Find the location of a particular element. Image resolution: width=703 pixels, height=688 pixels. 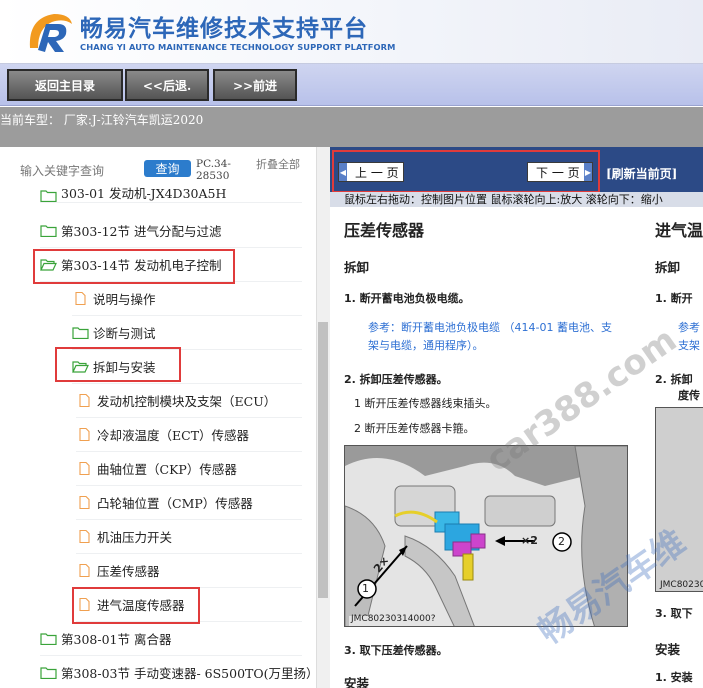

prev-page-label: 上 一 页 is located at coordinates (377, 172).